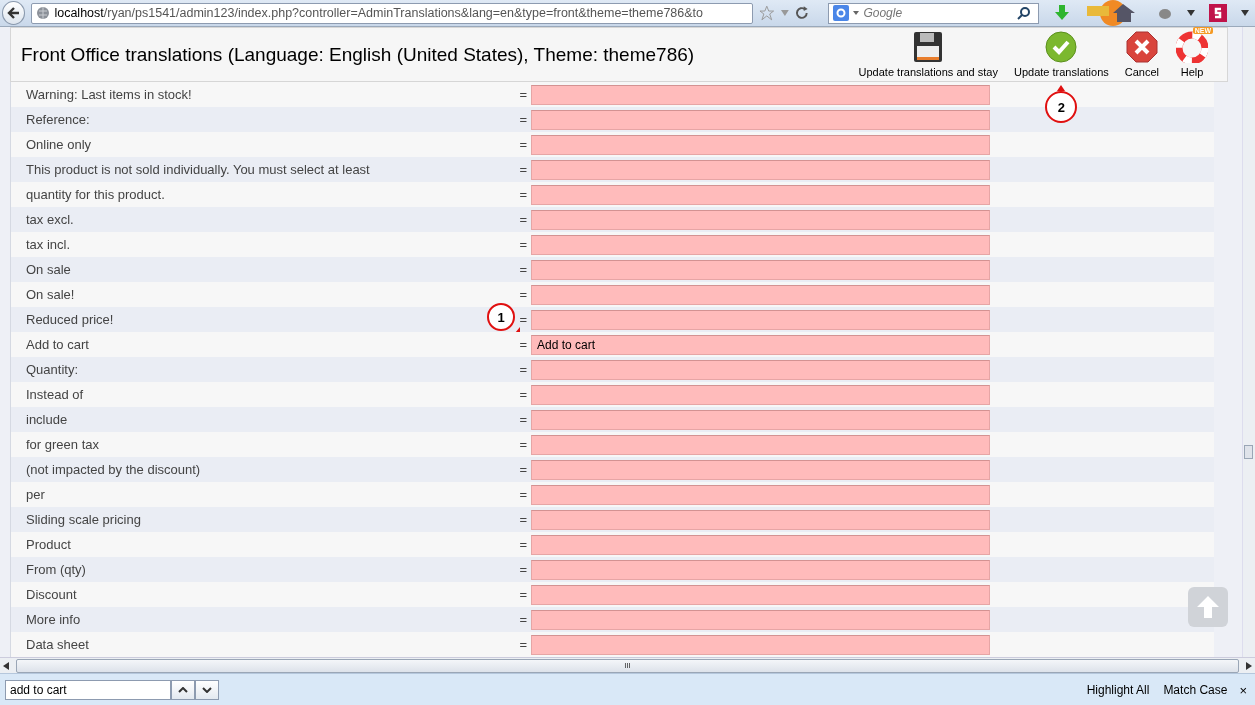 This screenshot has width=1255, height=705. I want to click on string-label: tax excl., so click(50, 219).